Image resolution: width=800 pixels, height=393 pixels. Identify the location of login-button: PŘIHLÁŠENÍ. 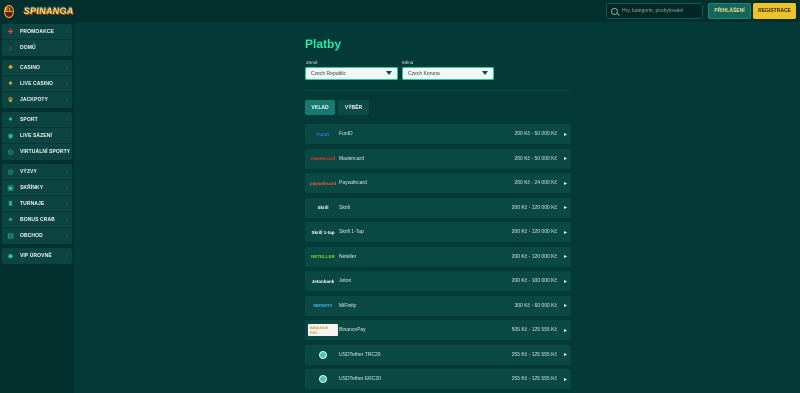
(729, 11).